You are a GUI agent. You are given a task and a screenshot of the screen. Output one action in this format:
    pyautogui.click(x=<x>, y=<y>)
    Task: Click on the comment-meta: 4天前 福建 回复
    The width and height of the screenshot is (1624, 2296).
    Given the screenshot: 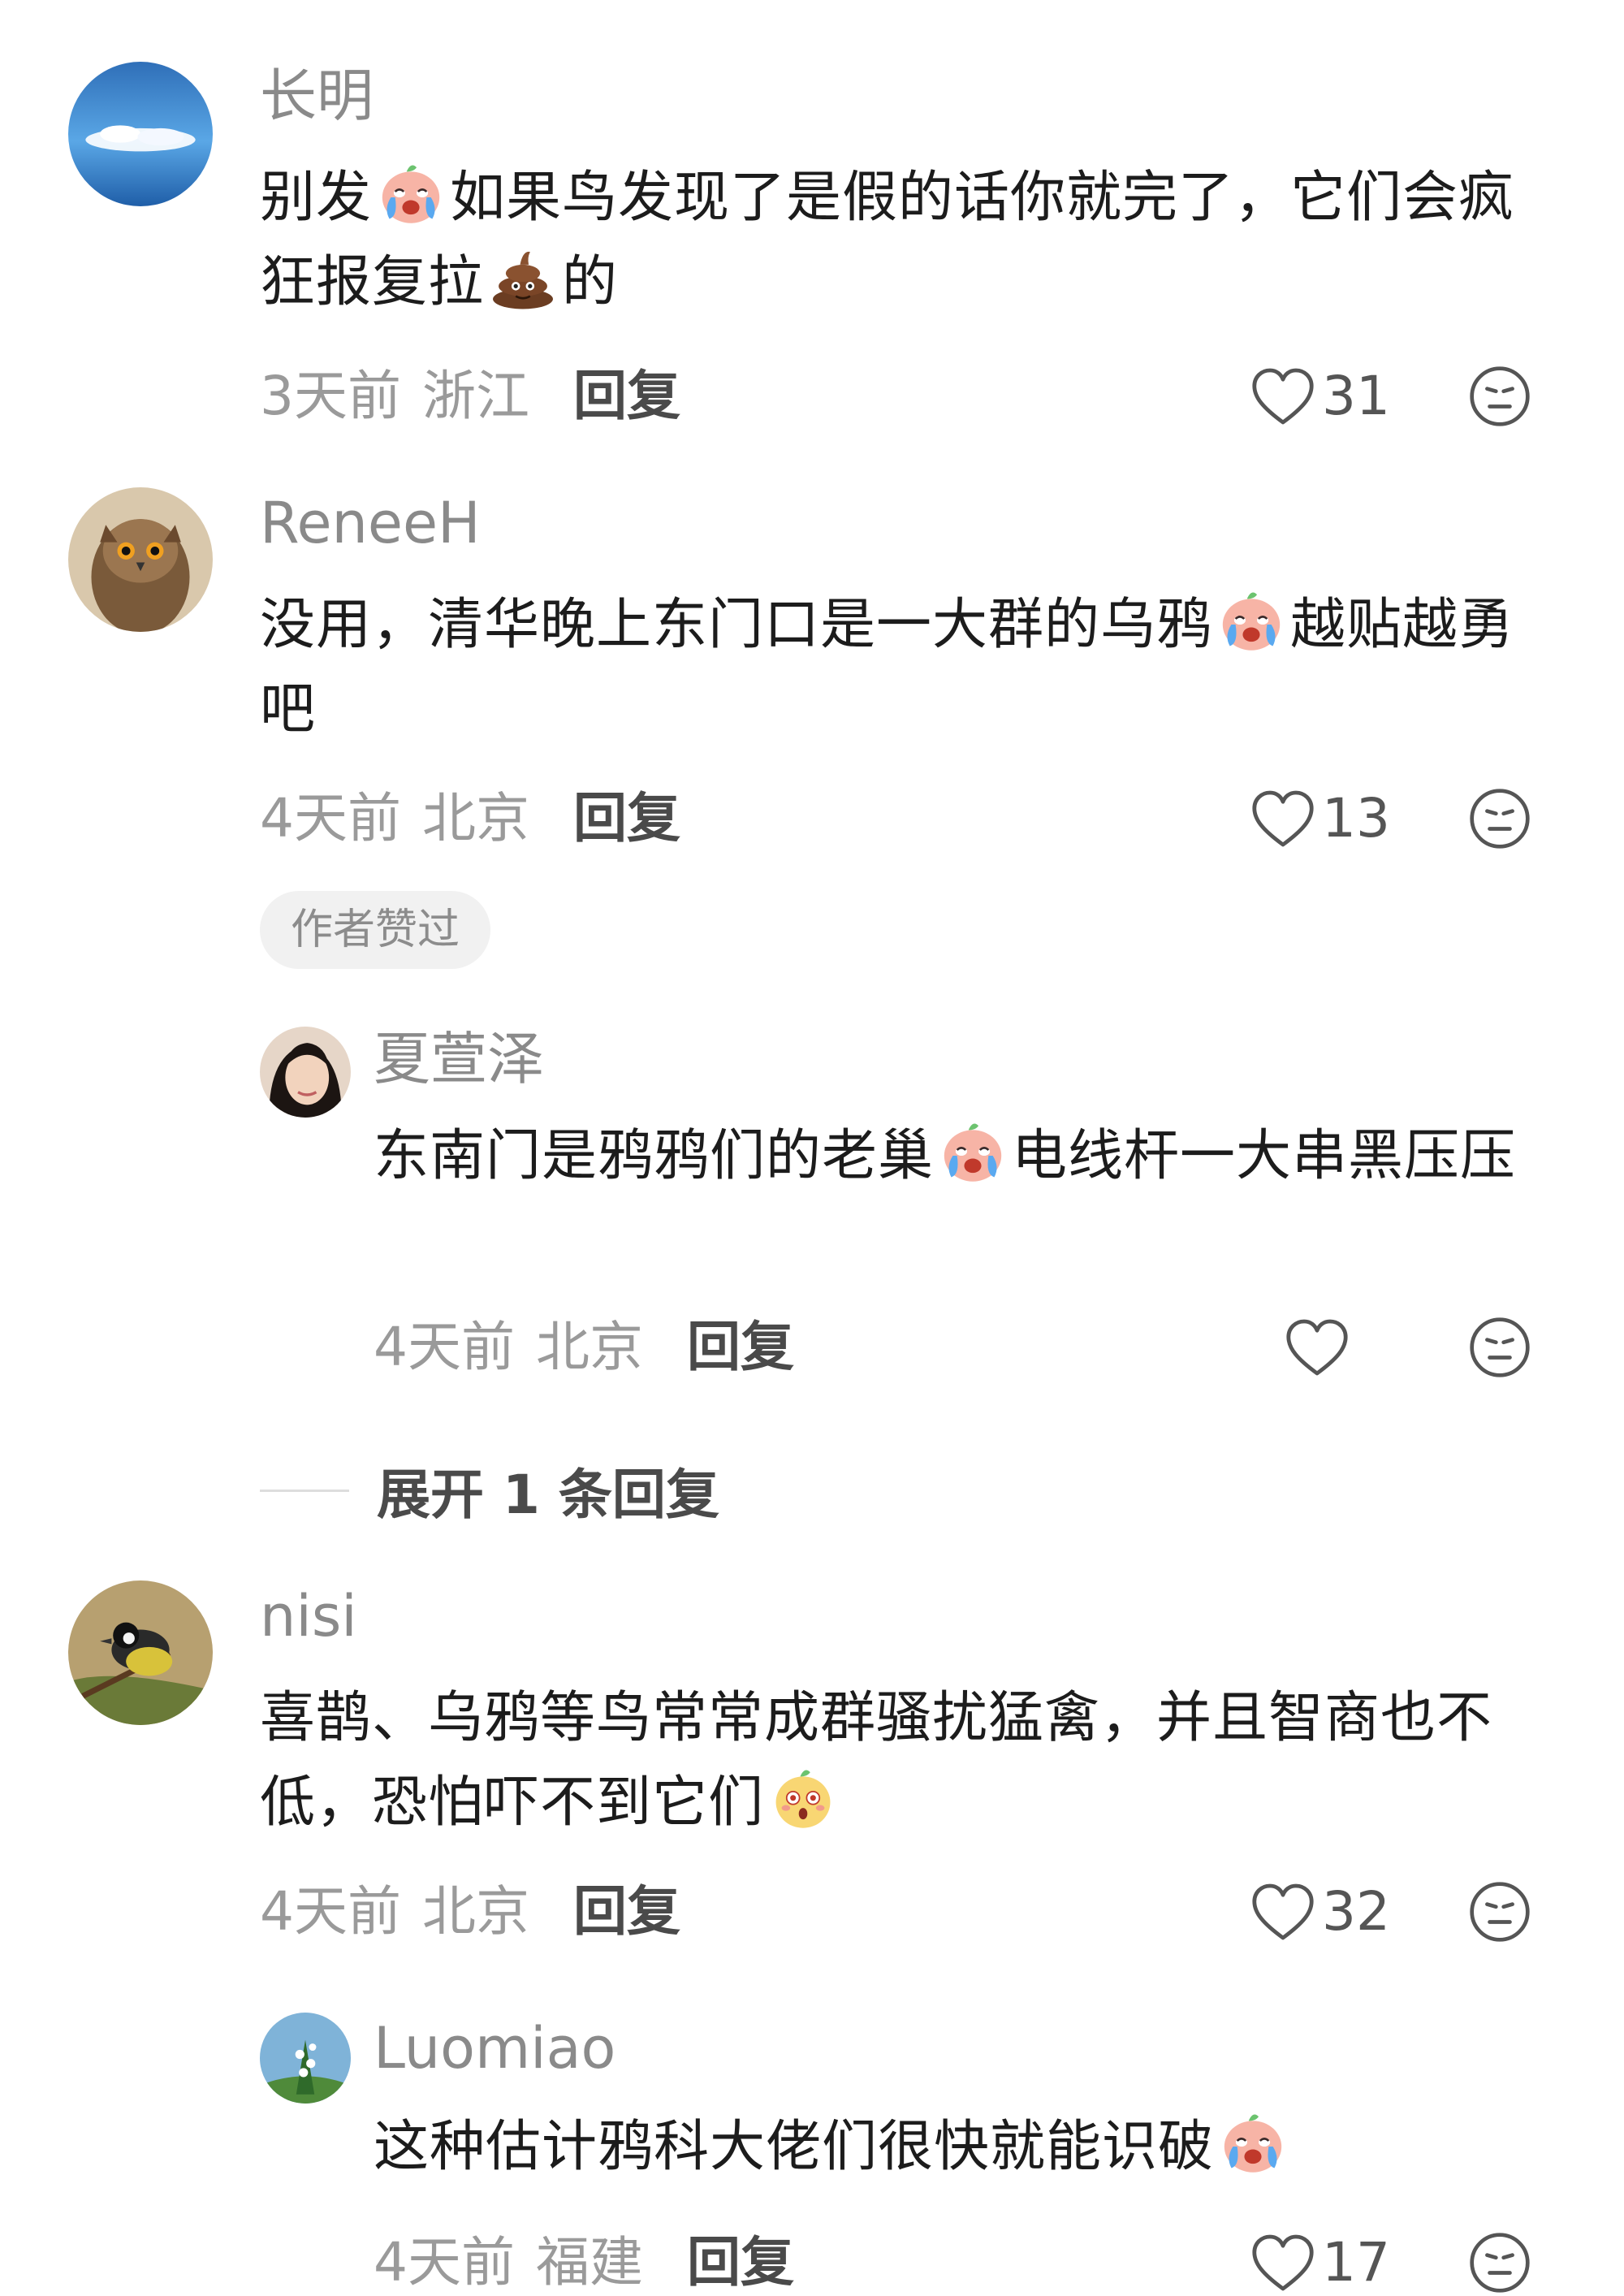 What is the action you would take?
    pyautogui.click(x=584, y=2262)
    